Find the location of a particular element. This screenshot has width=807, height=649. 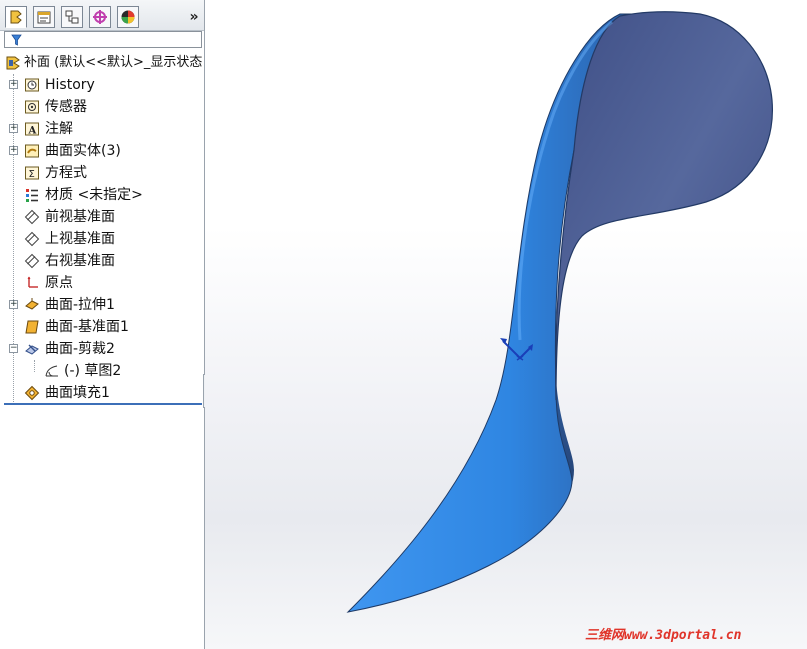

tree-item-surface-bodies: + 曲面实体(3) is located at coordinates (102, 151).